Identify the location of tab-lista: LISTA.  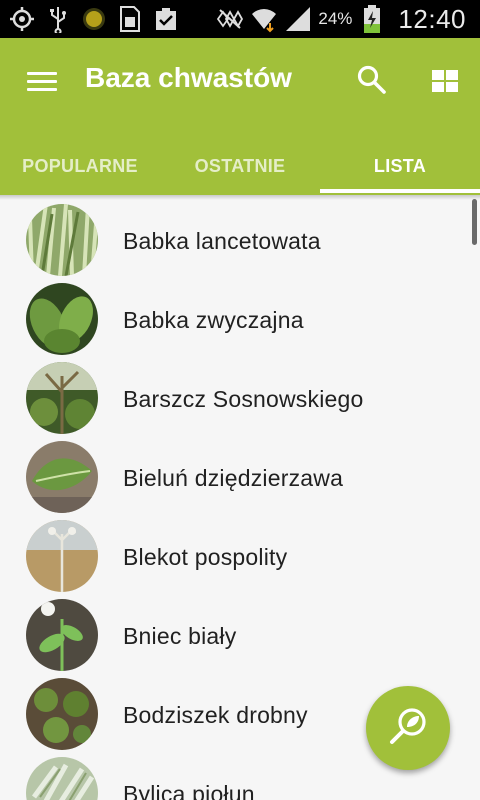
(400, 166).